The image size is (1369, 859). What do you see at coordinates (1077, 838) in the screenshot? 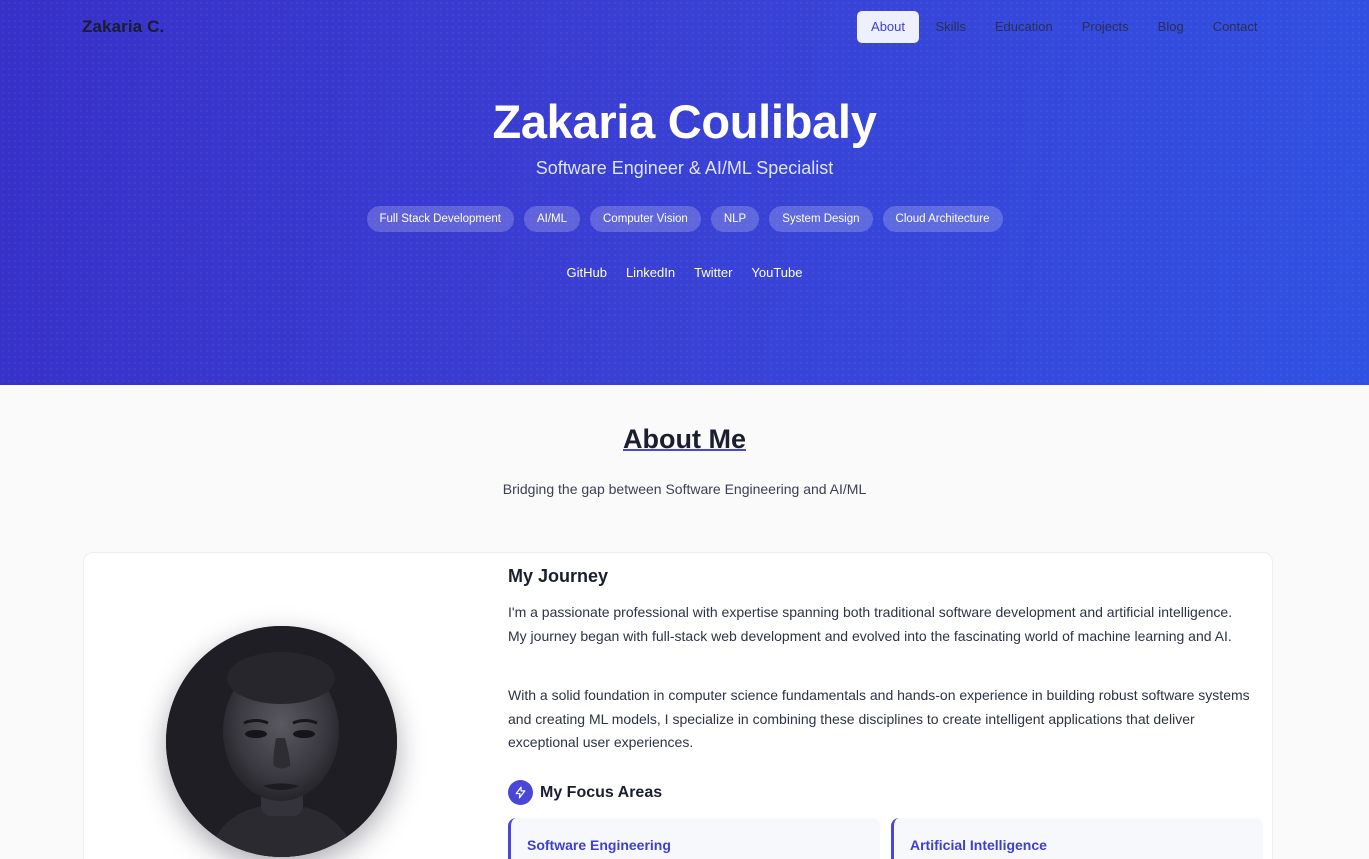
I see `focus-card-artificial-intelligence: Artificial Intelligence` at bounding box center [1077, 838].